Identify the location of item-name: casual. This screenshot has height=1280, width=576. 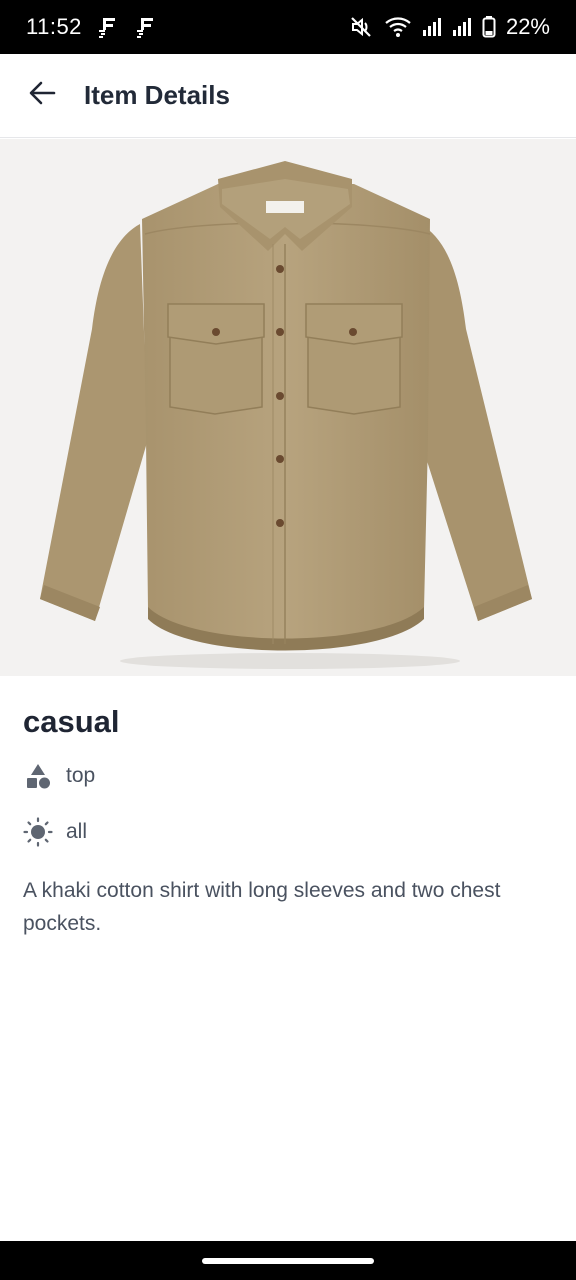
(71, 721).